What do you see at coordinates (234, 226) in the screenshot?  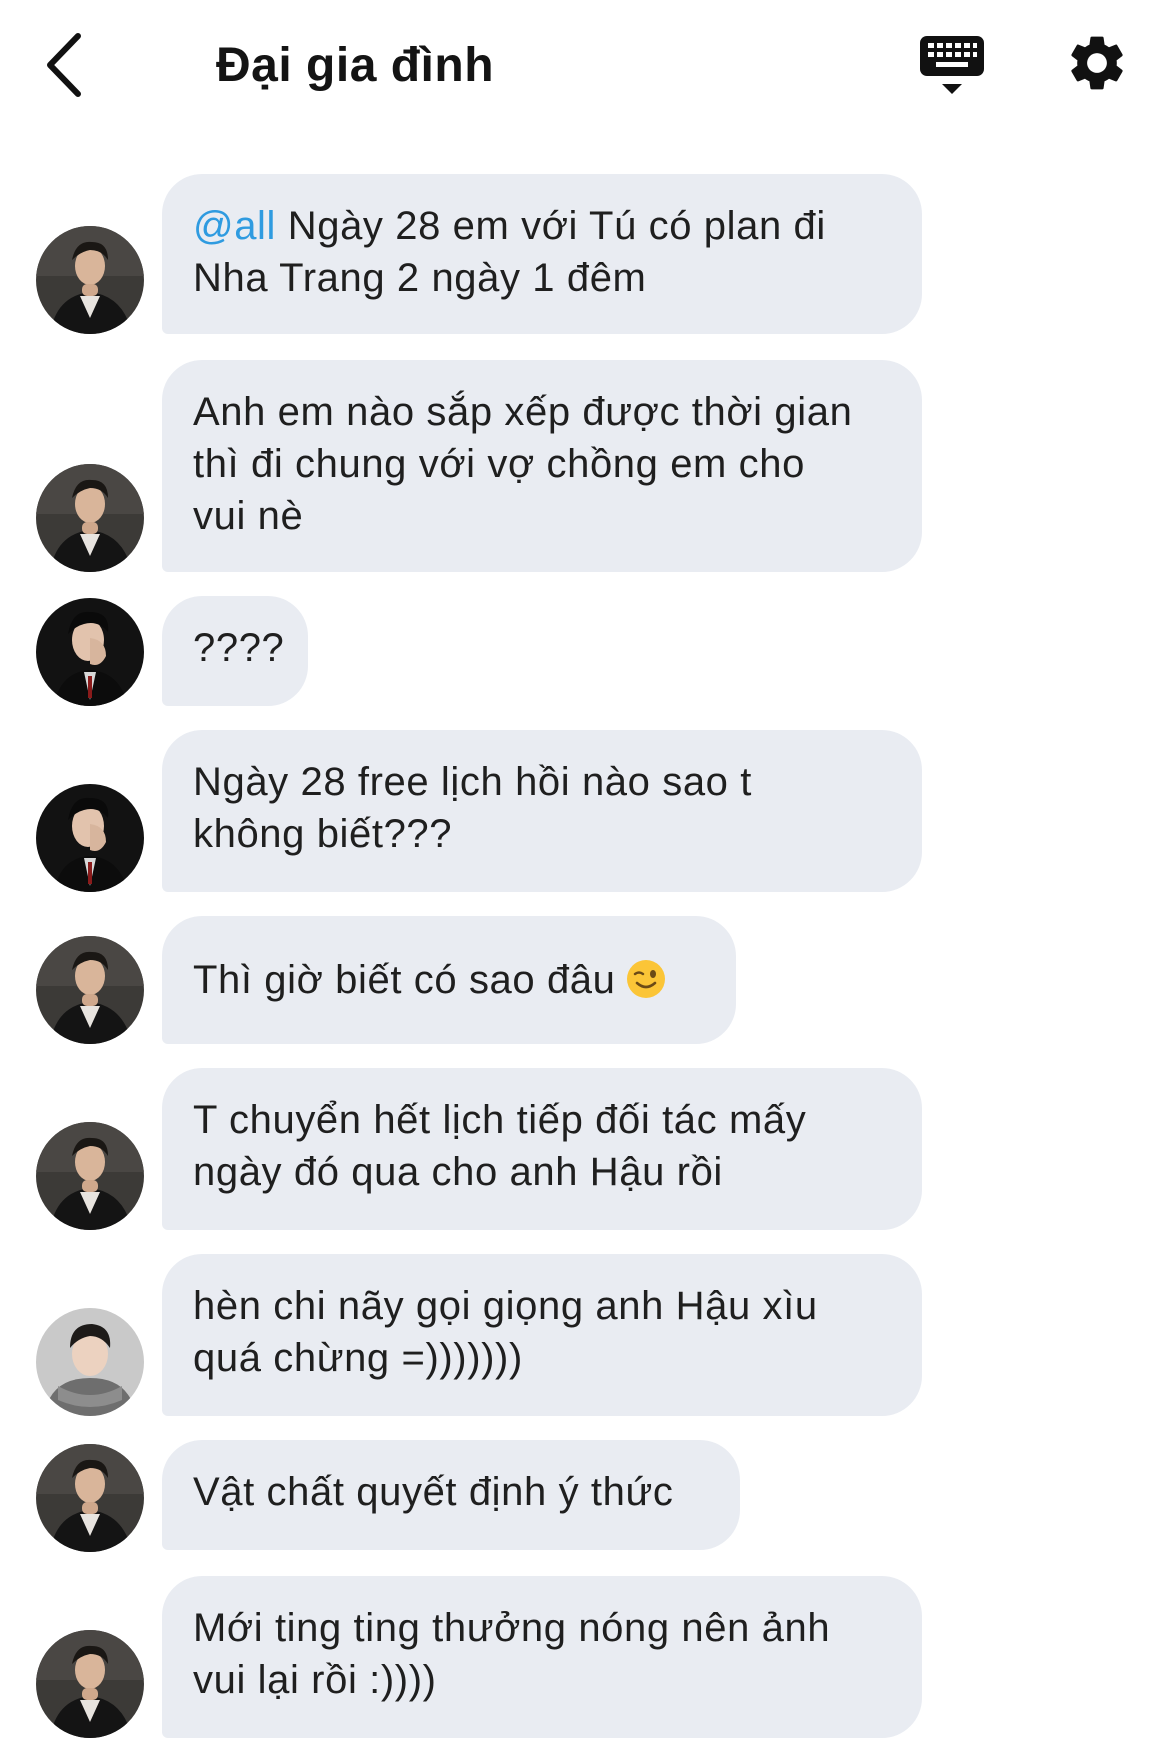 I see `mention-all: @all` at bounding box center [234, 226].